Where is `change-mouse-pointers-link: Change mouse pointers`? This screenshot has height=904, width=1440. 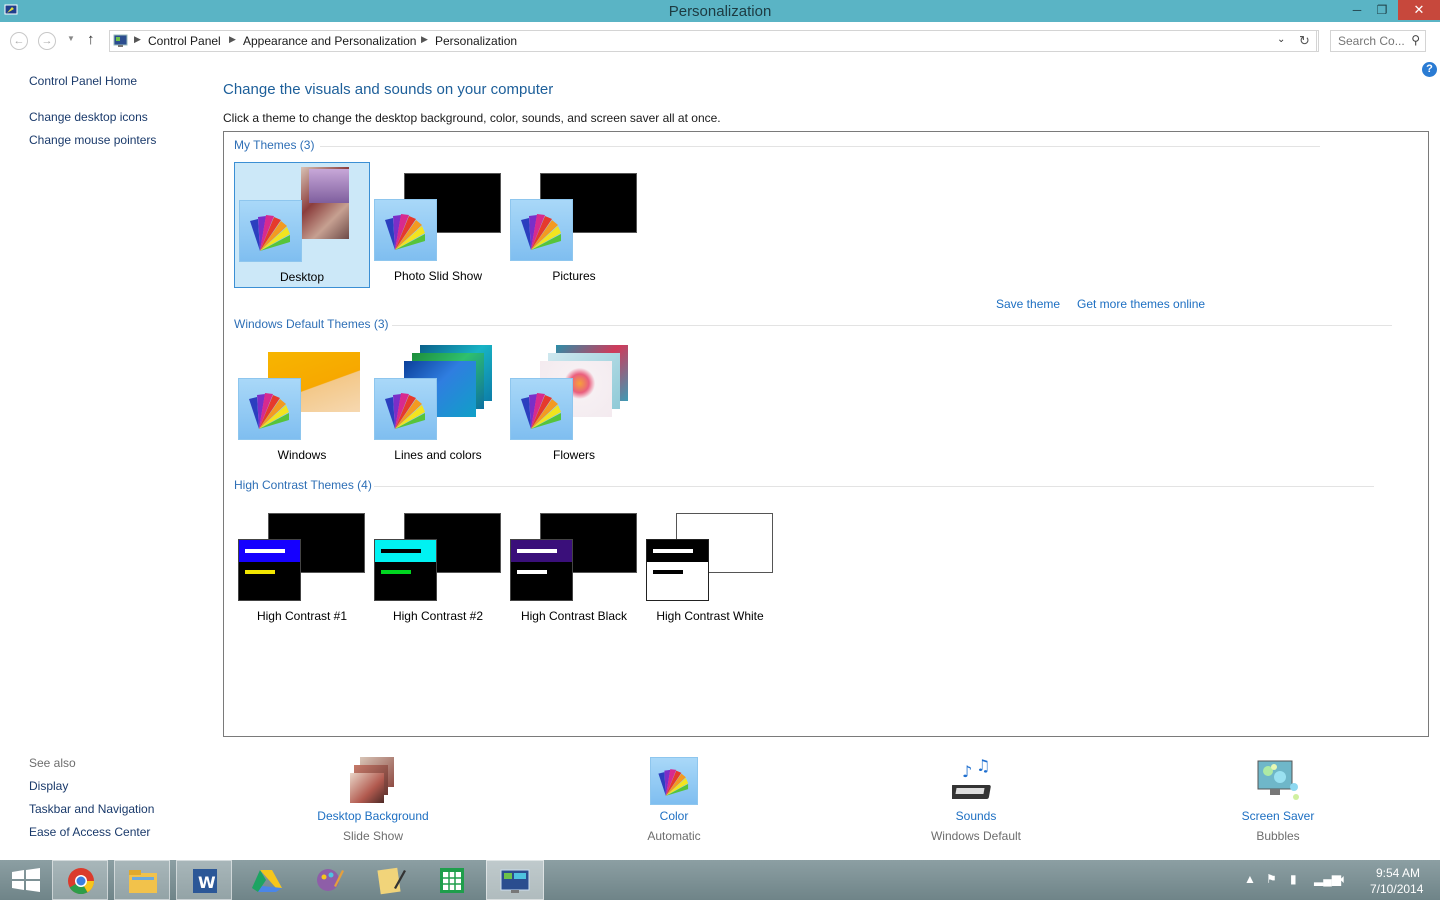 change-mouse-pointers-link: Change mouse pointers is located at coordinates (92, 140).